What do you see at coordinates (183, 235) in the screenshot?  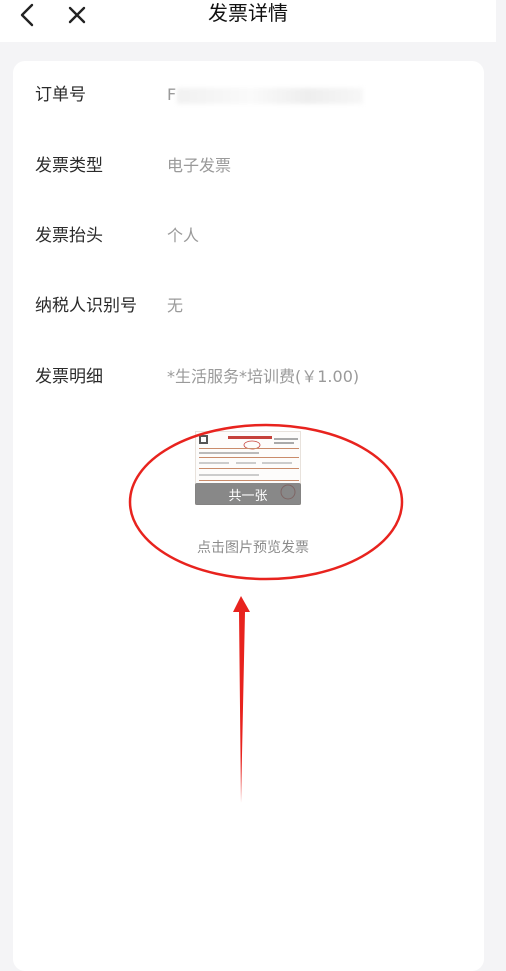 I see `invoice-title-value: 个人` at bounding box center [183, 235].